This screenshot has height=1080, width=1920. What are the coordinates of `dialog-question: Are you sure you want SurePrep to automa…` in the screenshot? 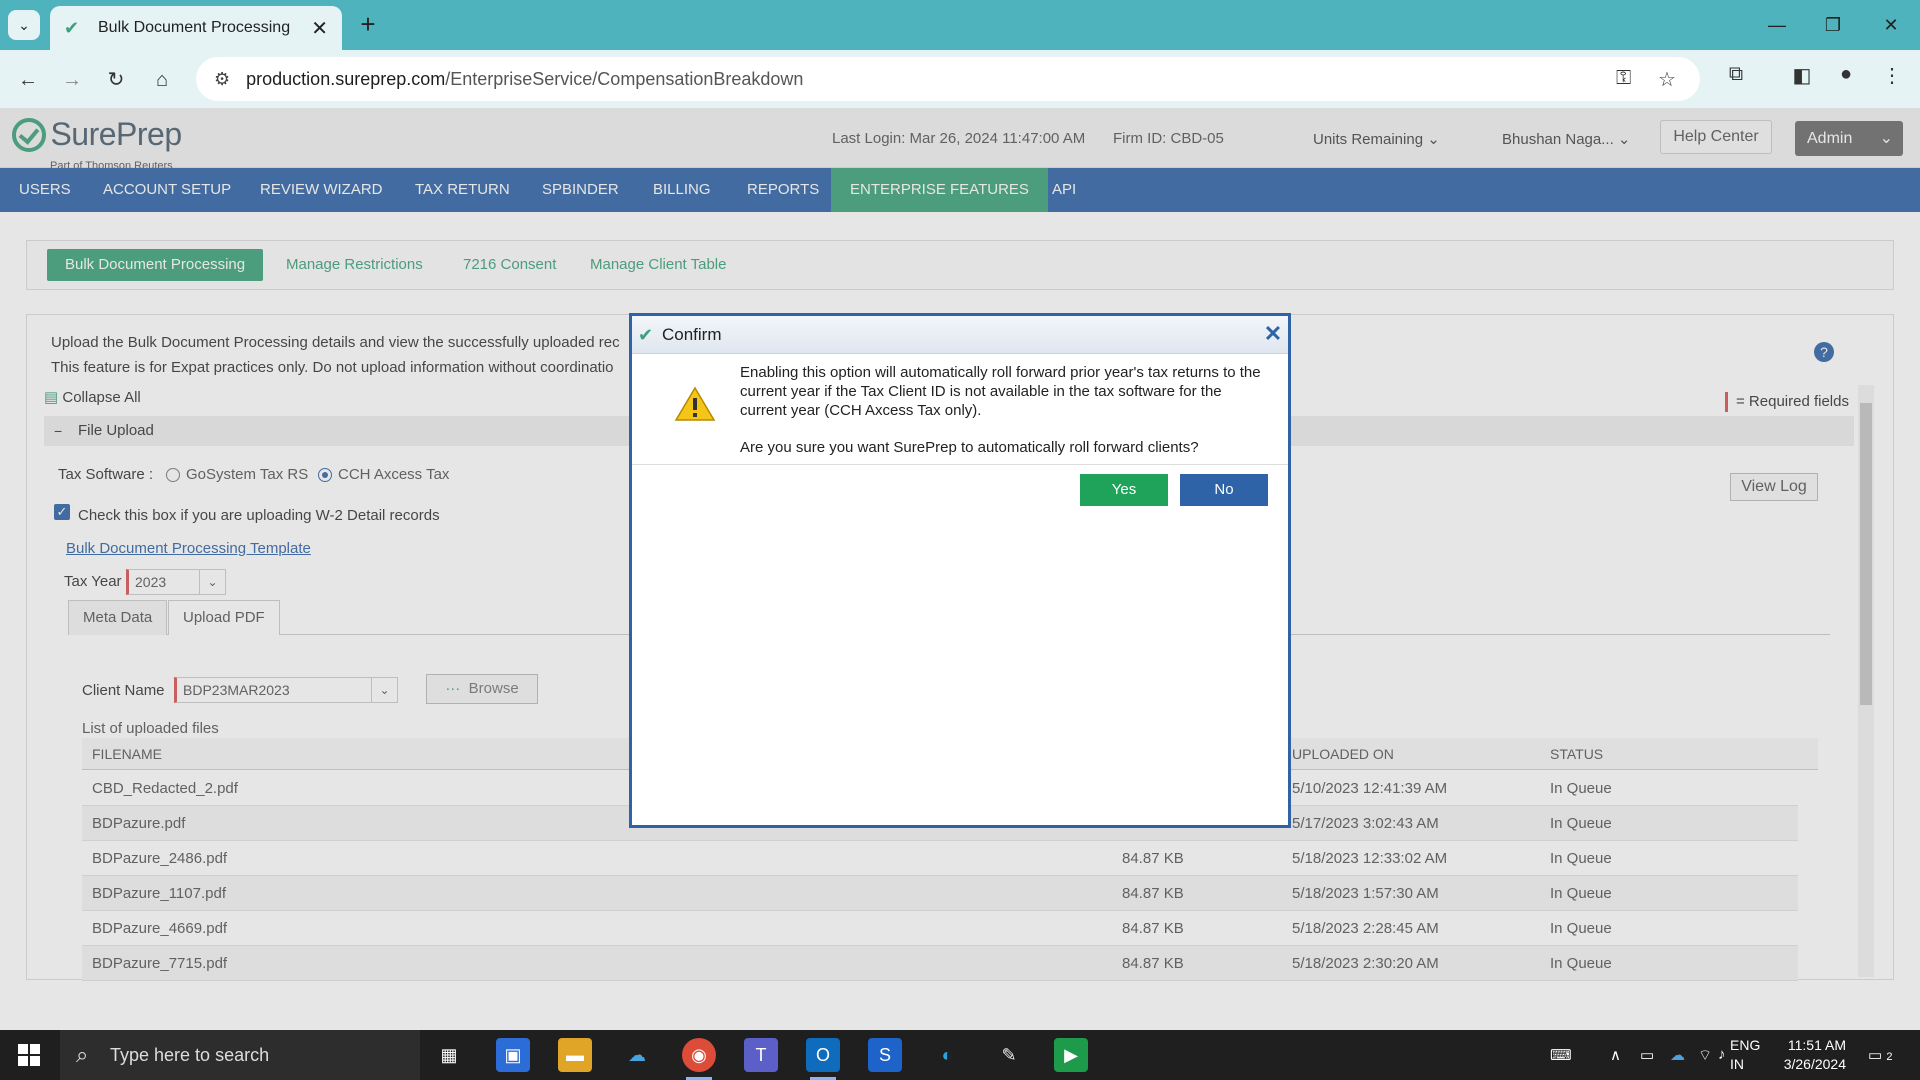 It's located at (969, 447).